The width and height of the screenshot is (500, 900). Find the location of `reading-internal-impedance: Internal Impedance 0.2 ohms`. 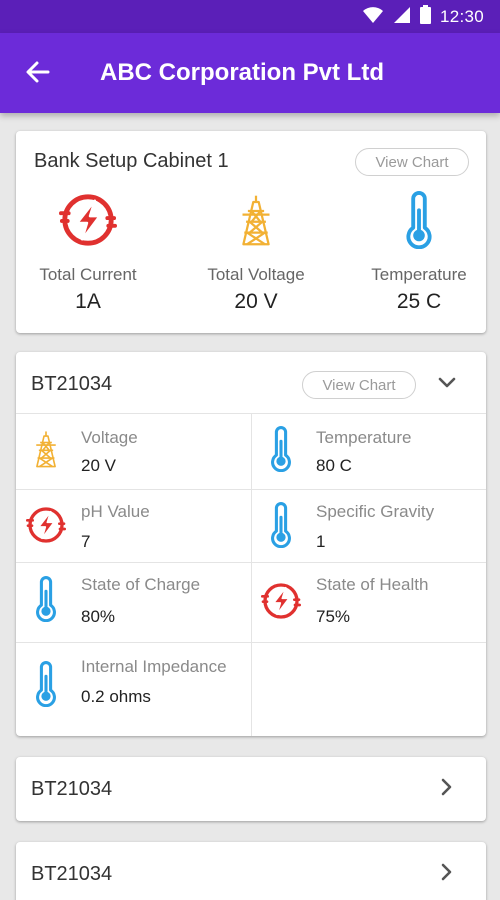

reading-internal-impedance: Internal Impedance 0.2 ohms is located at coordinates (133, 689).